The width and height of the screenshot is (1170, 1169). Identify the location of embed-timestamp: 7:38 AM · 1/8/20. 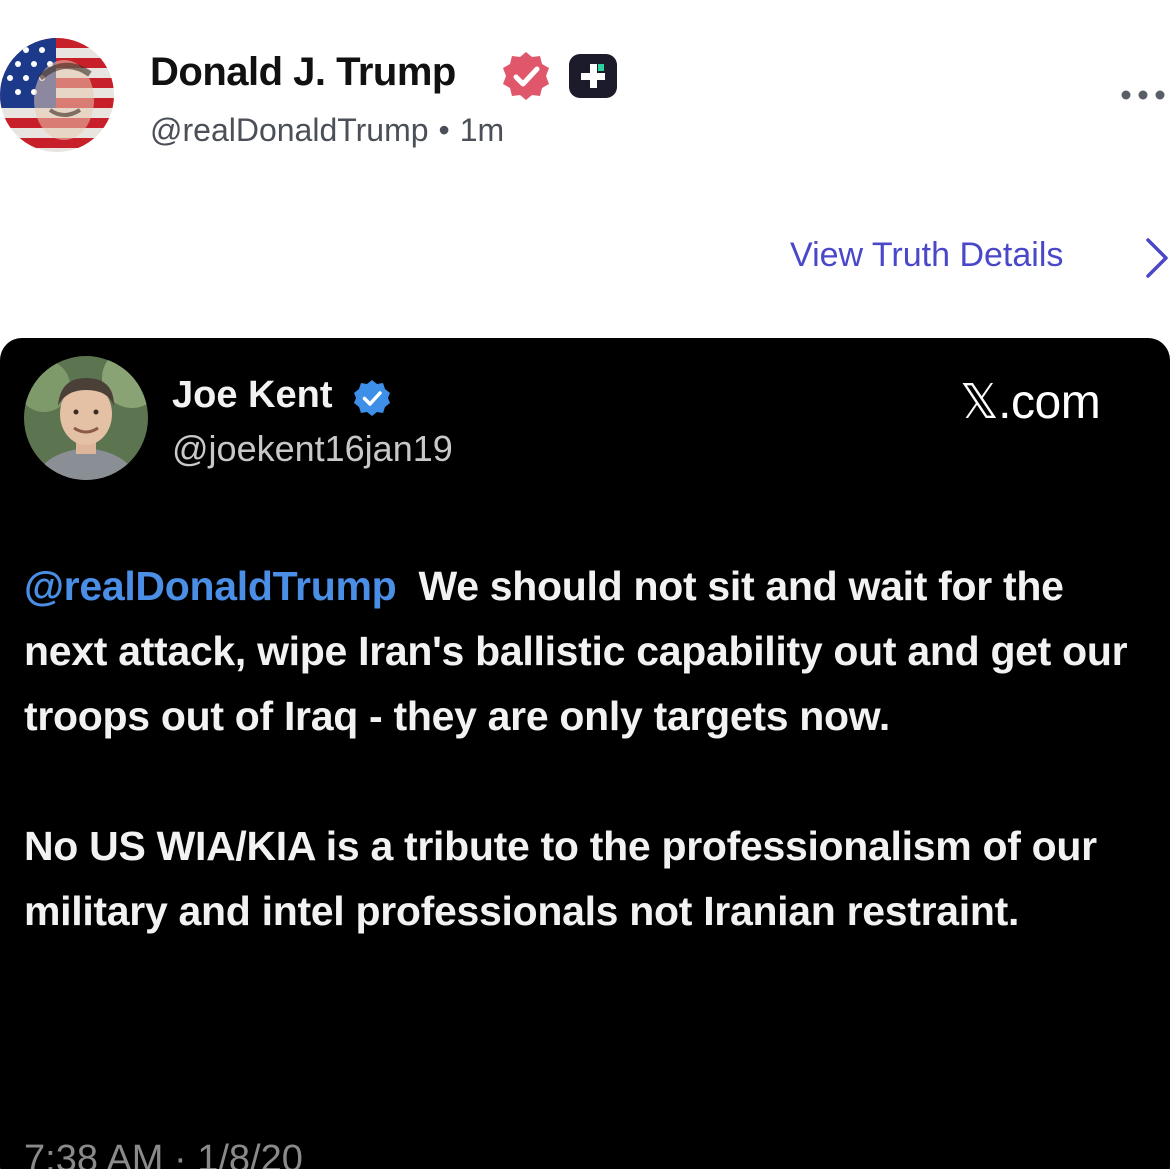
(163, 1153).